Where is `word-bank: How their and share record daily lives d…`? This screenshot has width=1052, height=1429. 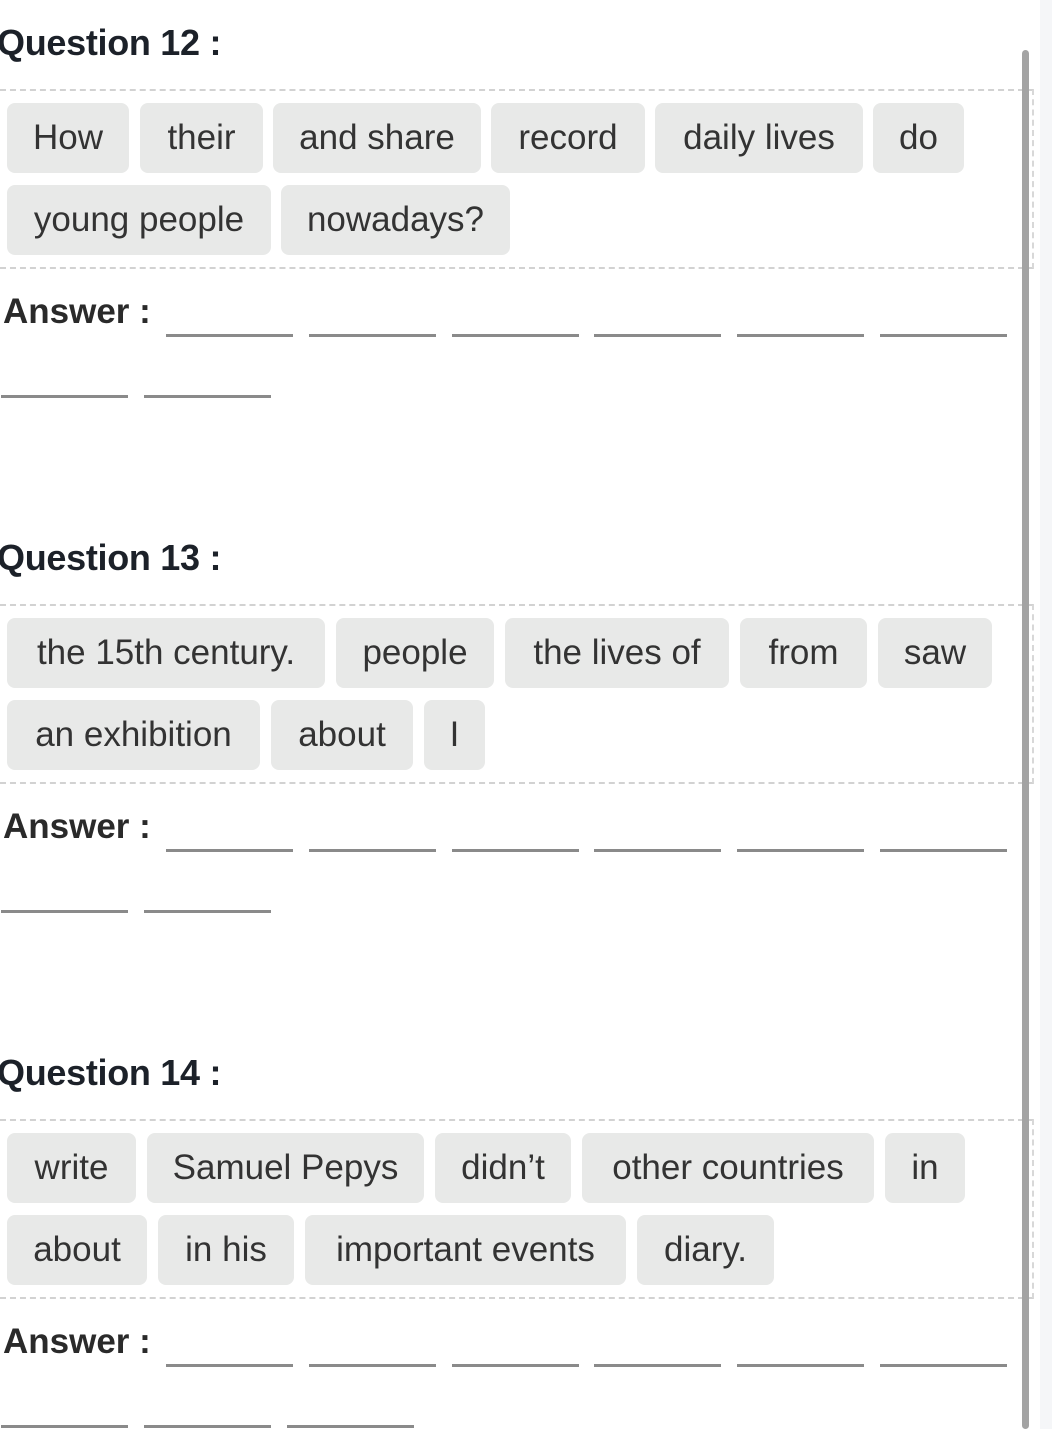 word-bank: How their and share record daily lives d… is located at coordinates (517, 179).